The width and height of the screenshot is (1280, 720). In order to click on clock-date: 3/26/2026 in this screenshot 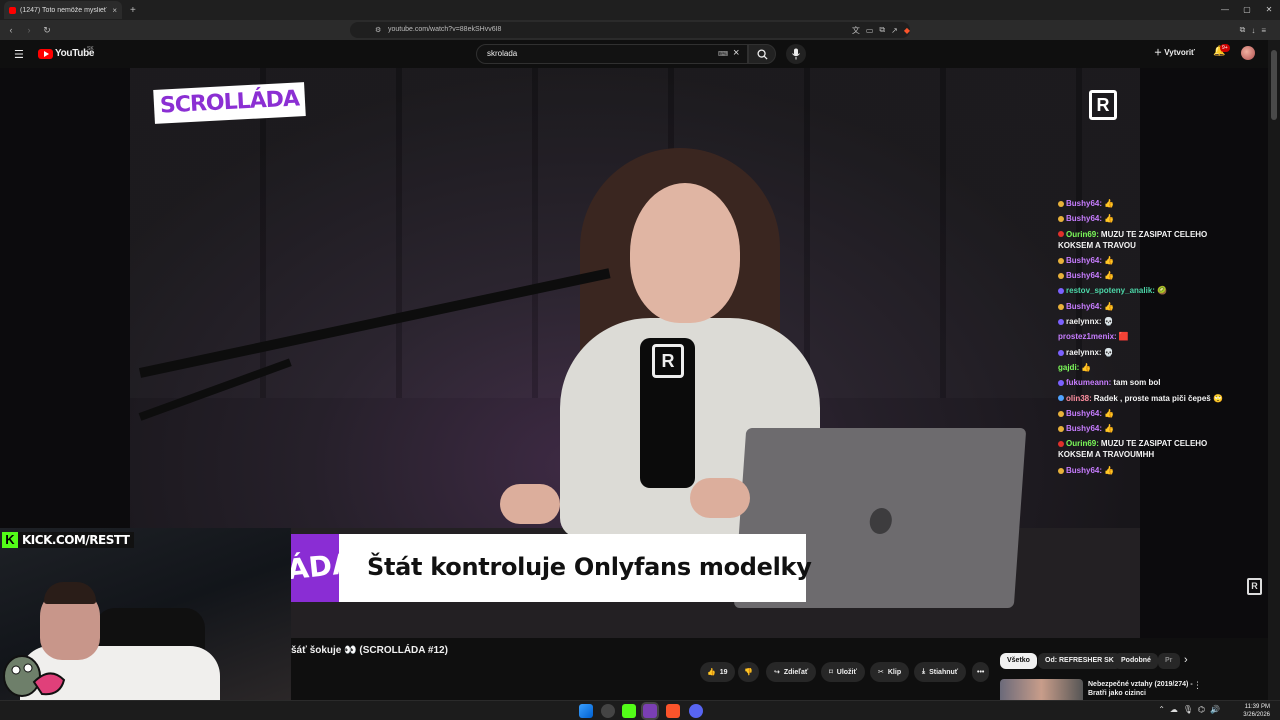, I will do `click(1256, 715)`.